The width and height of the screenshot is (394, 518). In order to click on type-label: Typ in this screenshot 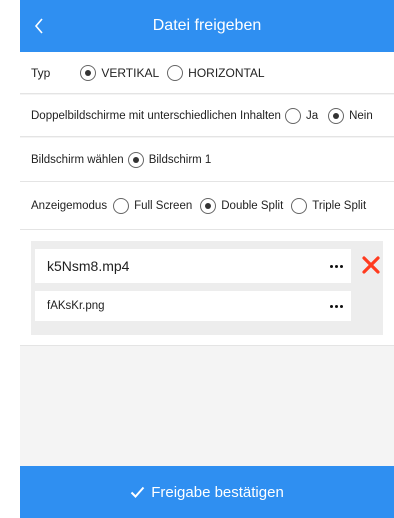, I will do `click(41, 72)`.